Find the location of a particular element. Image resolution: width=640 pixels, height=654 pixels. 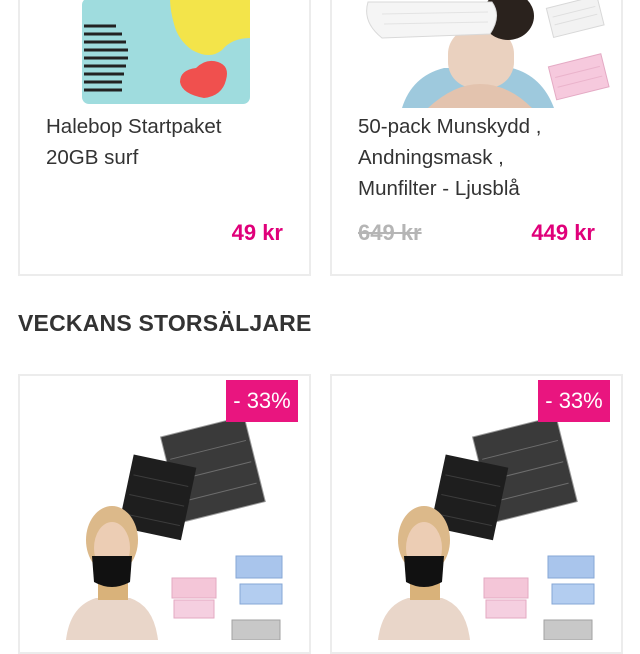

section-title-bestsellers: VECKANS STORSÄLJARE is located at coordinates (165, 323).